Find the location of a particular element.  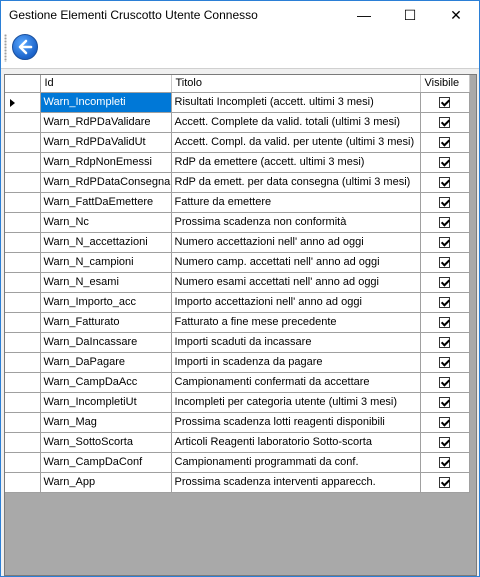

cell-titolo: Campionamenti programmati da conf. is located at coordinates (296, 462).